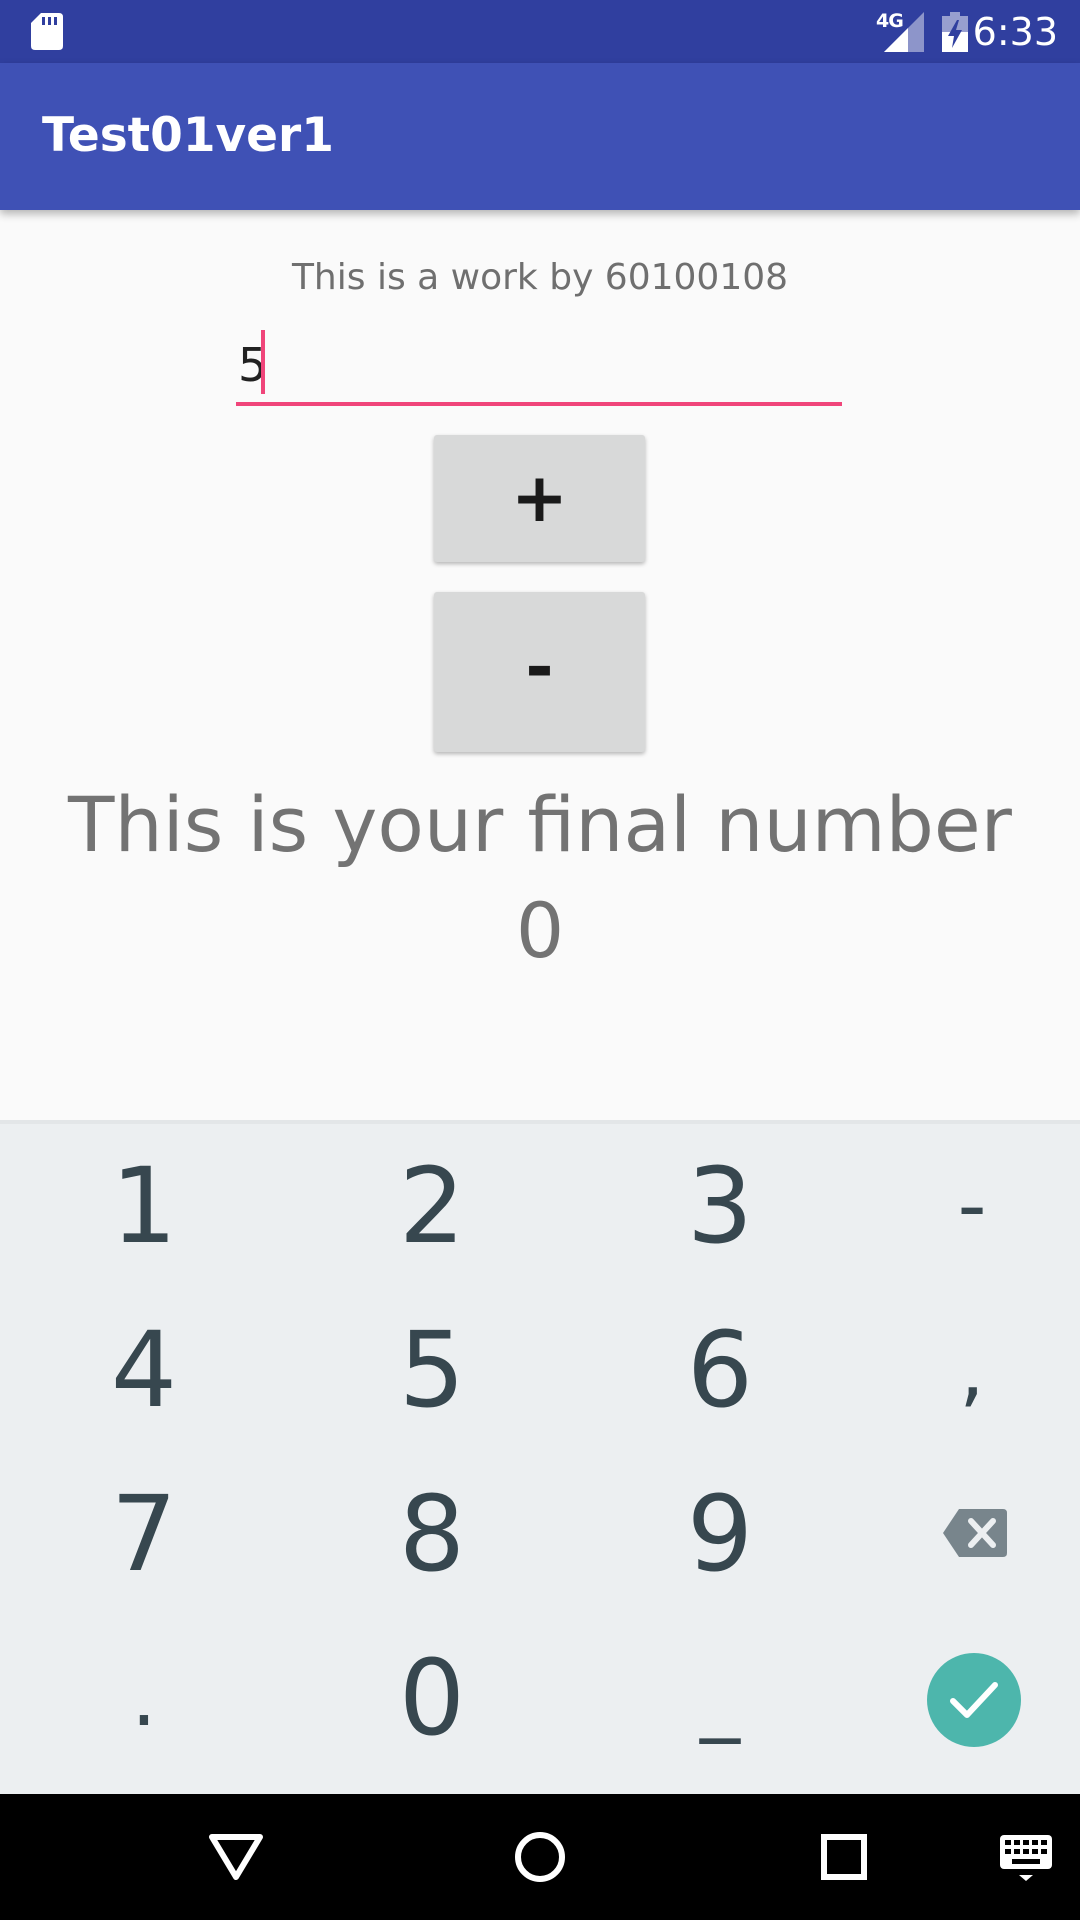  I want to click on key-6: 6, so click(720, 1370).